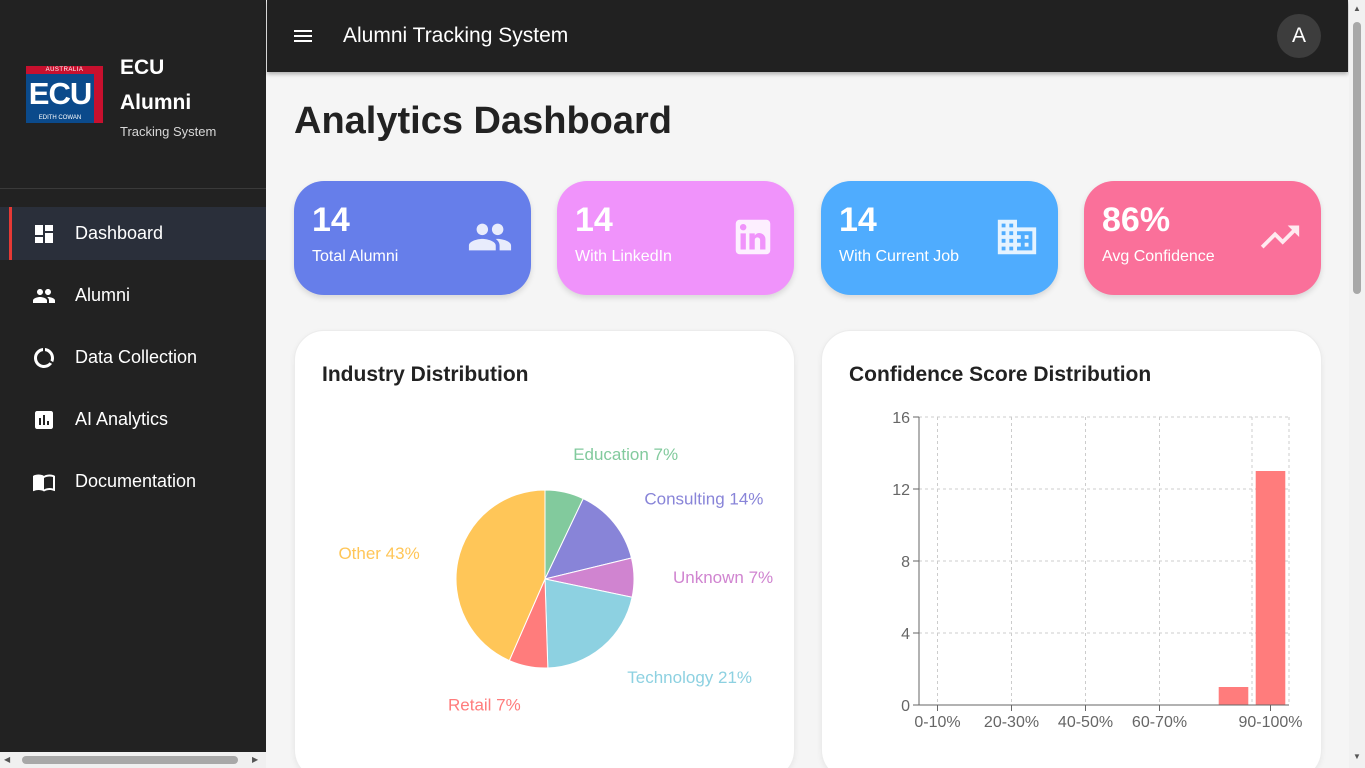 This screenshot has height=768, width=1365. Describe the element at coordinates (168, 131) in the screenshot. I see `brand-subtitle: Tracking System` at that location.